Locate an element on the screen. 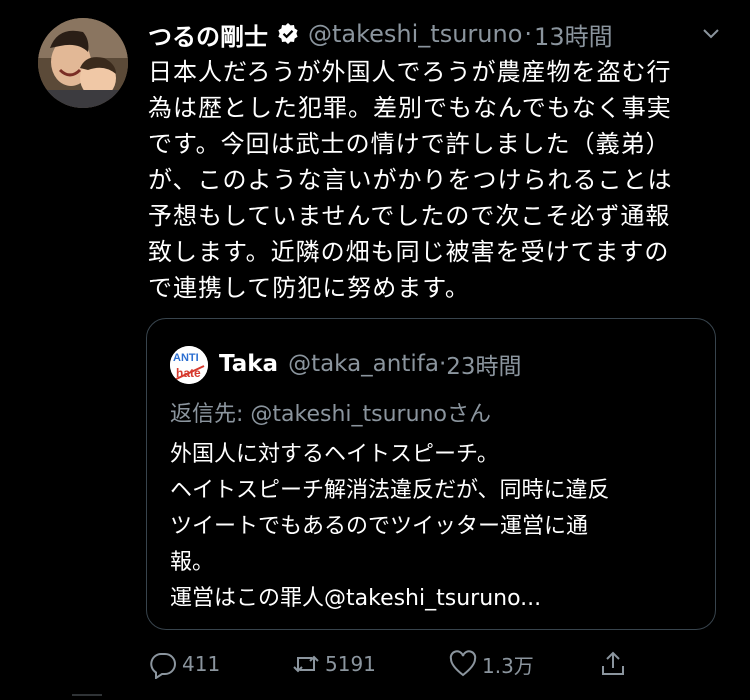 The image size is (750, 700). tweet-header: つるの剛士 @takeshi_tsuruno · 13時間 is located at coordinates (434, 34).